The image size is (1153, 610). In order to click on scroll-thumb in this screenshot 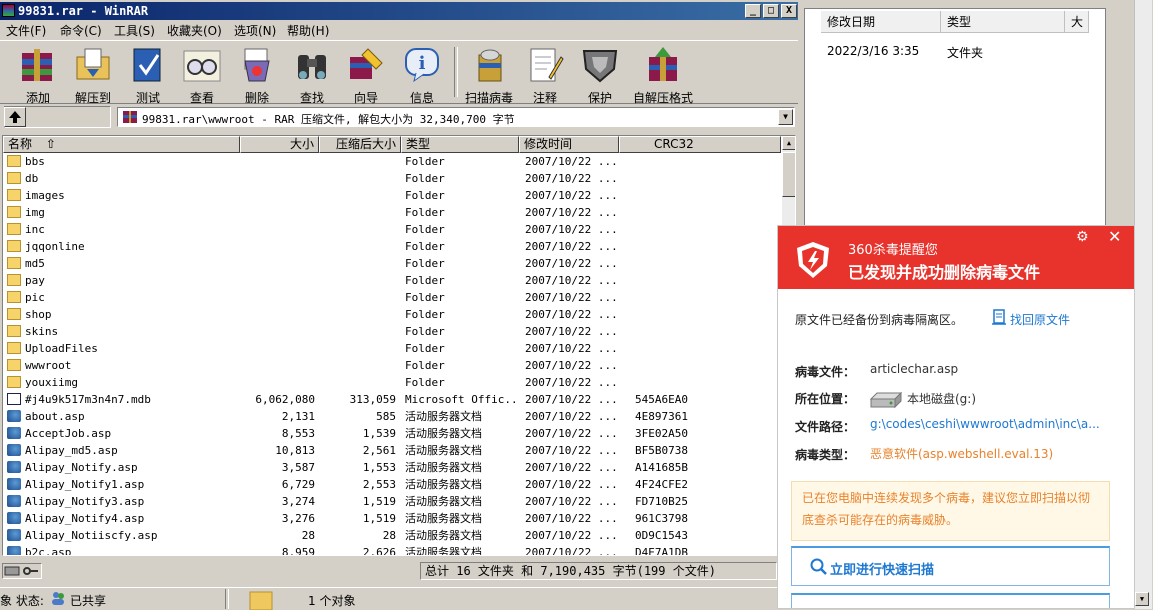, I will do `click(788, 174)`.